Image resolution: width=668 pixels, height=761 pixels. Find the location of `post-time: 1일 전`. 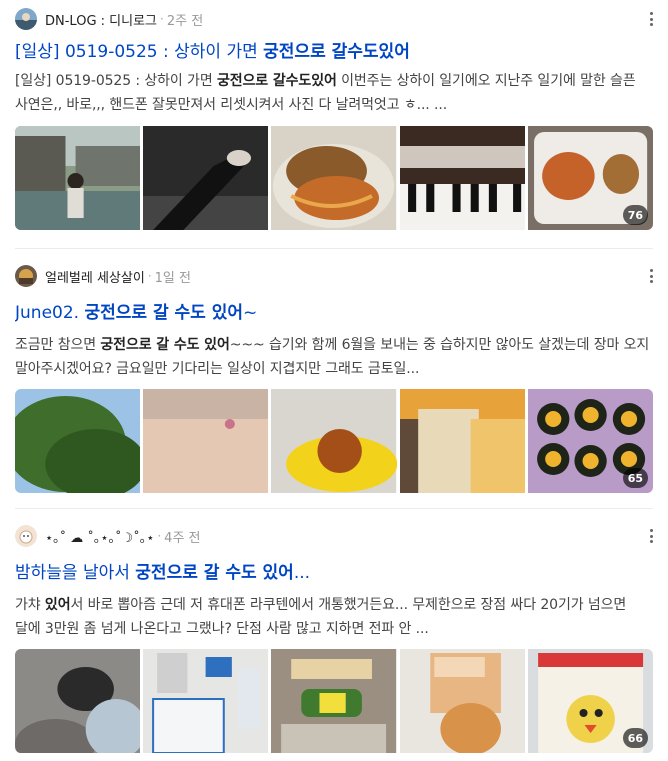

post-time: 1일 전 is located at coordinates (172, 278).